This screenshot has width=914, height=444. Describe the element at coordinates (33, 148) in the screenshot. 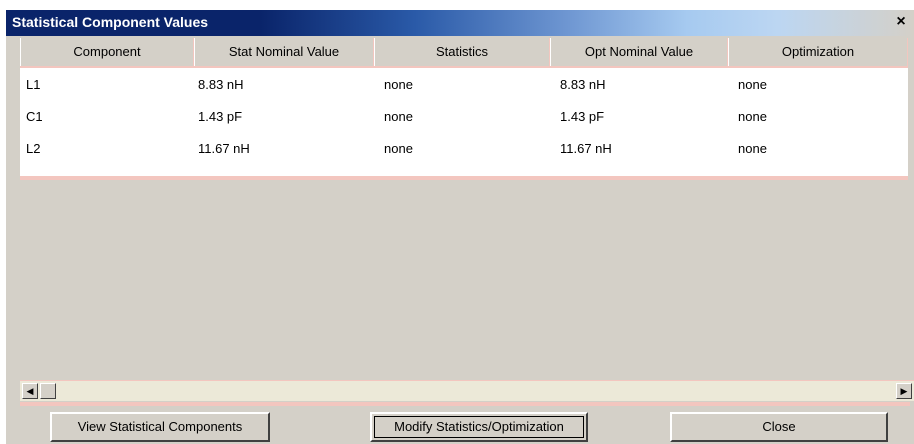

I see `component-cell: L2` at that location.